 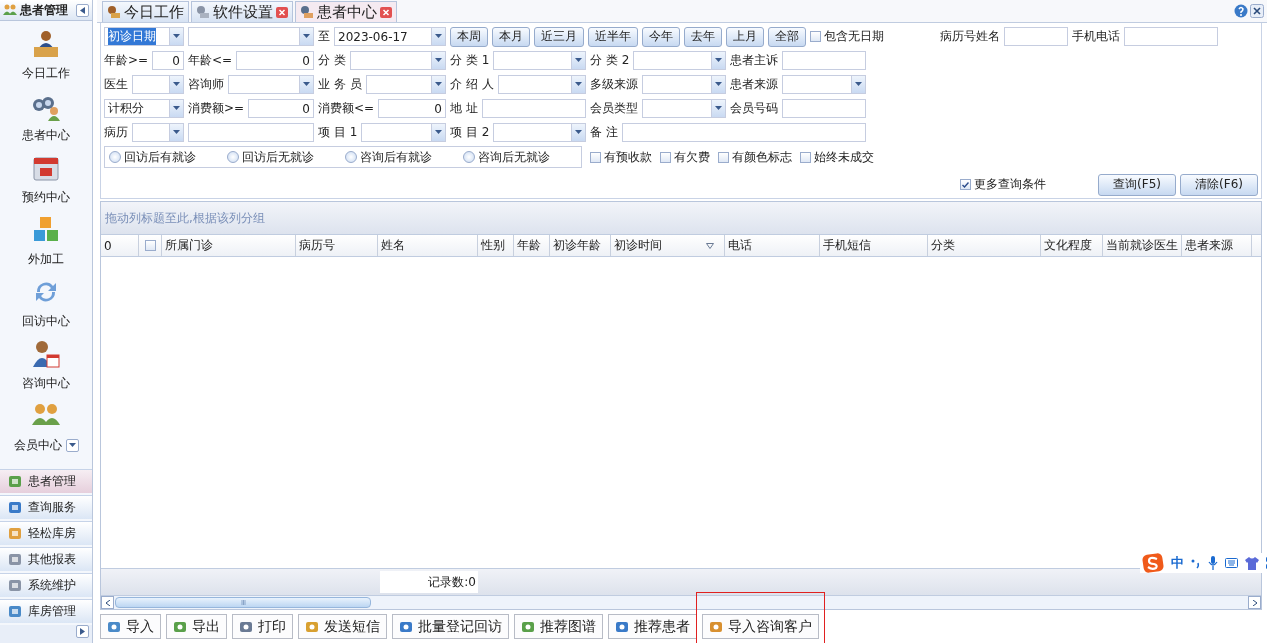 I want to click on tab: 患者中心, so click(x=346, y=11).